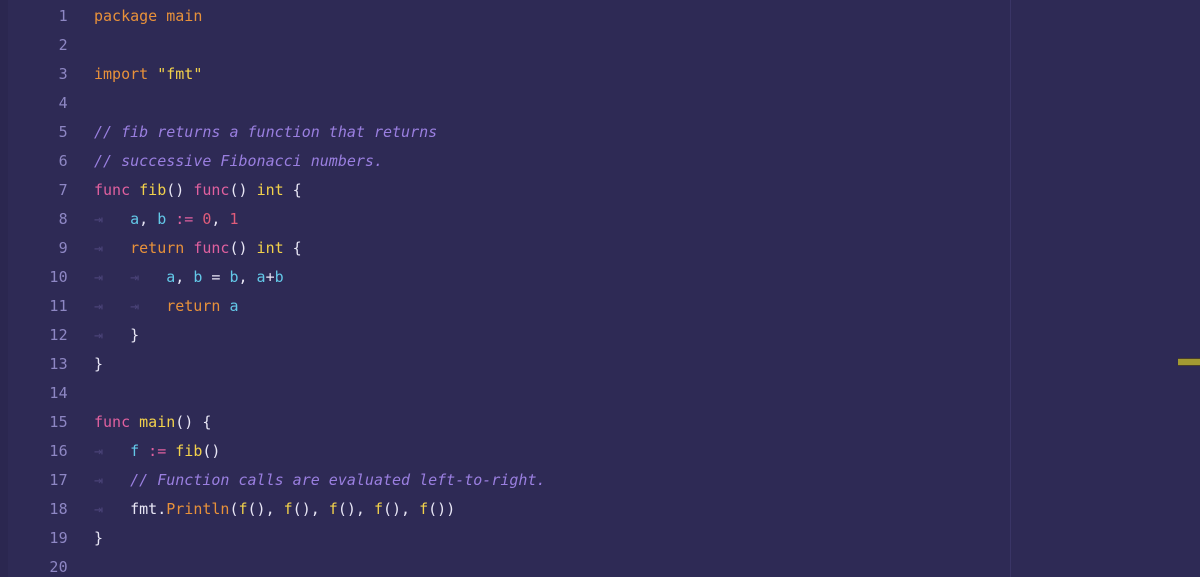 Image resolution: width=1200 pixels, height=577 pixels. Describe the element at coordinates (539, 277) in the screenshot. I see `line-content: ⇥ ⇥ a, b = b, a+b` at that location.